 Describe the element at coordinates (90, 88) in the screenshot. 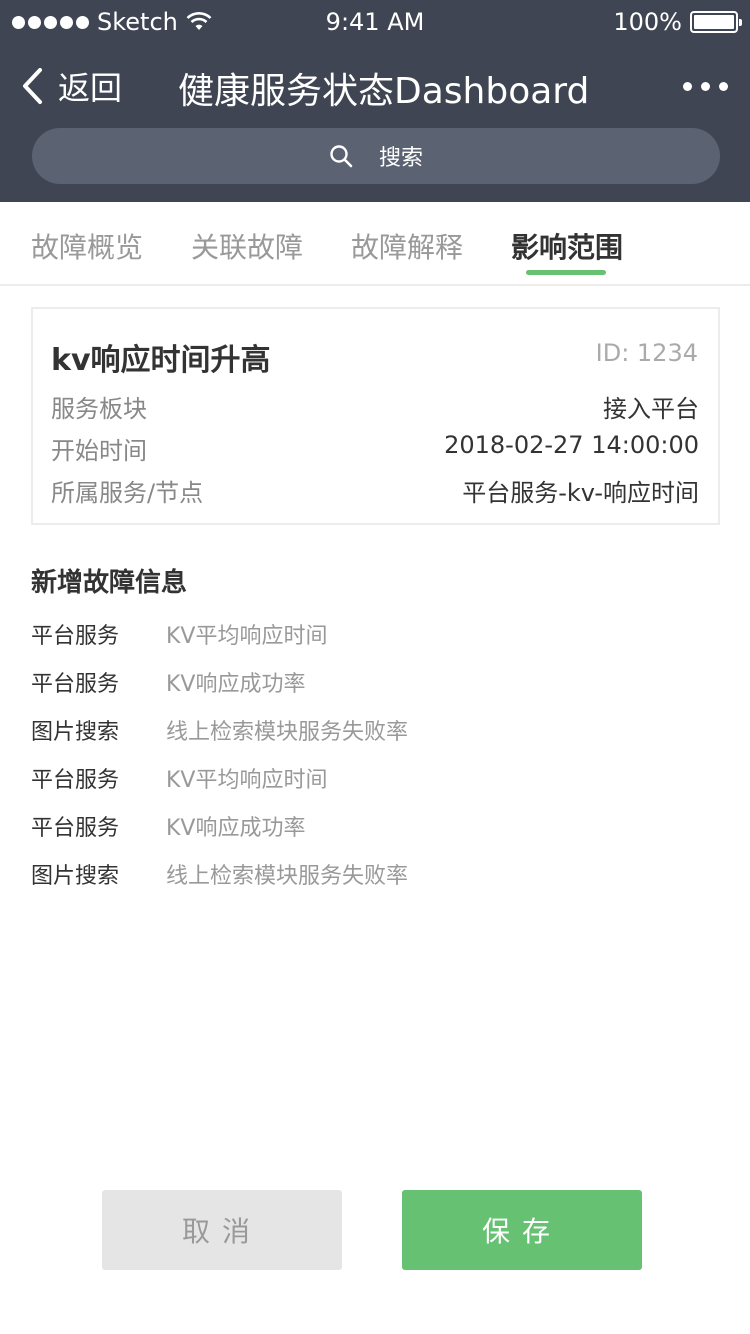

I see `back-label: 返回` at that location.